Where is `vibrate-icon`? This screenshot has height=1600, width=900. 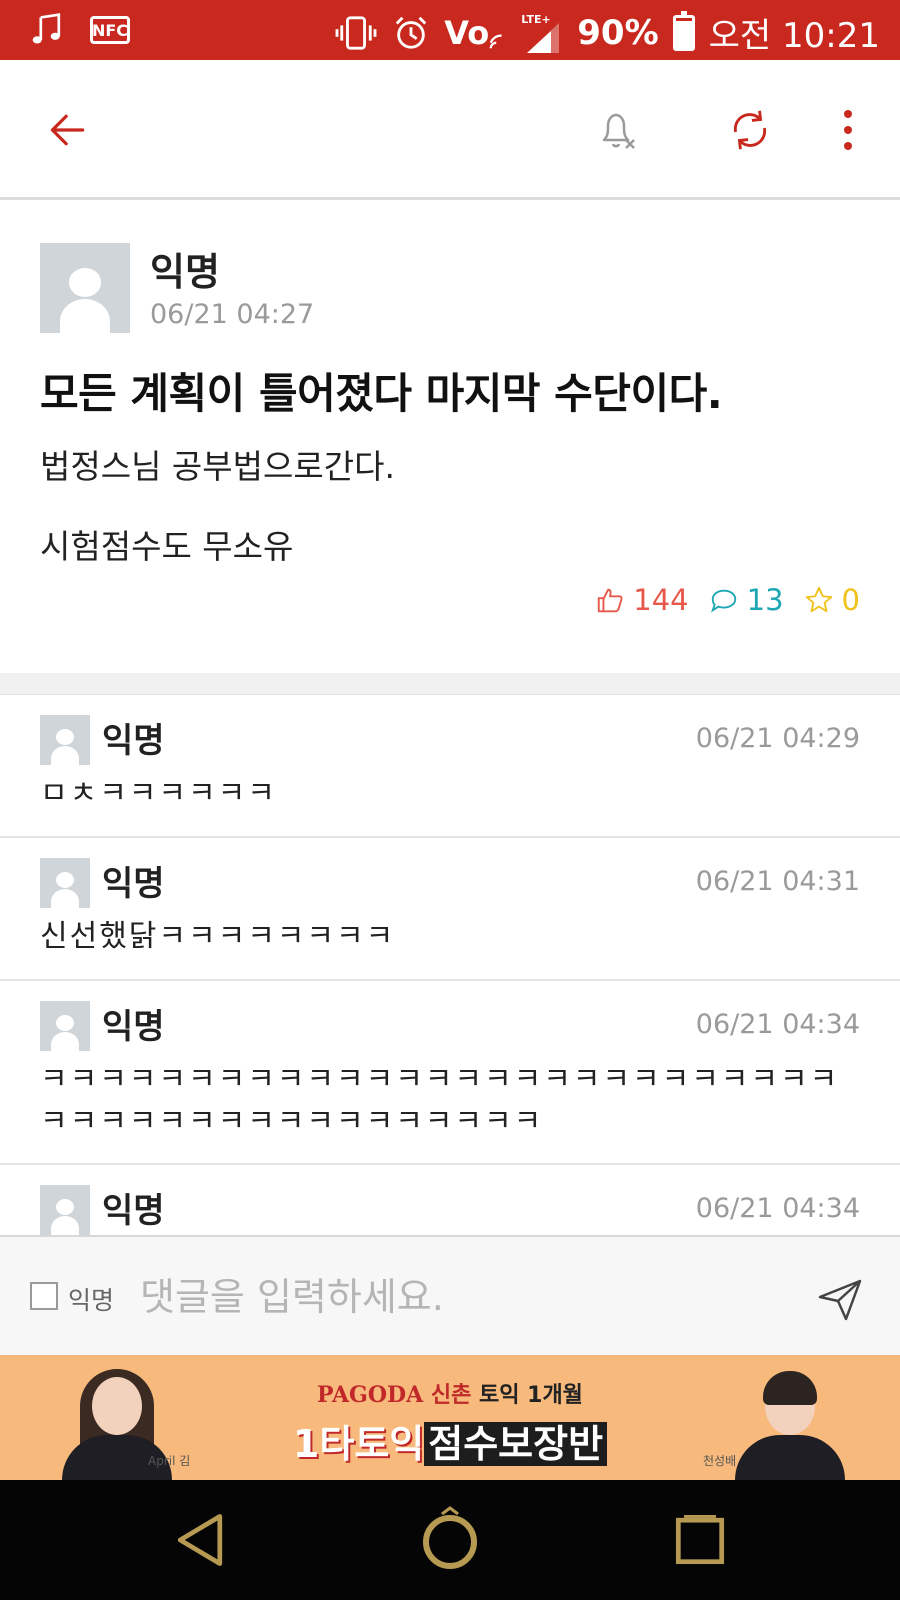
vibrate-icon is located at coordinates (356, 32).